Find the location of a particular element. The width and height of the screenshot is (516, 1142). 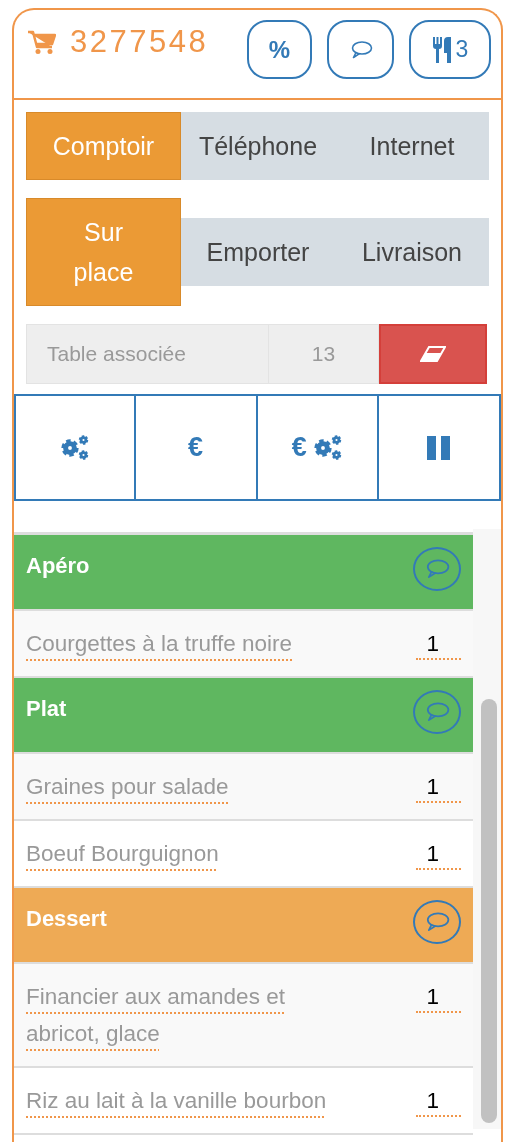

order-number: 3277548 is located at coordinates (139, 42).